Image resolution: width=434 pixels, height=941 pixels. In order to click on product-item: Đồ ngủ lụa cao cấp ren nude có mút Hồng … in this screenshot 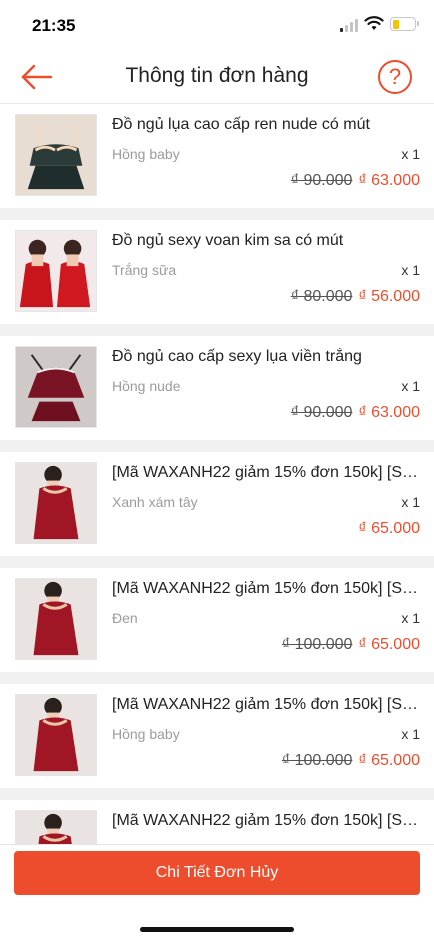, I will do `click(217, 156)`.